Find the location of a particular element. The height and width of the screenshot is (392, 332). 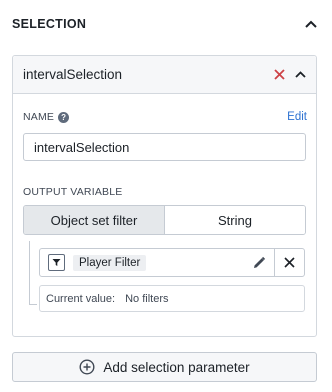

filter-icon is located at coordinates (56, 262).